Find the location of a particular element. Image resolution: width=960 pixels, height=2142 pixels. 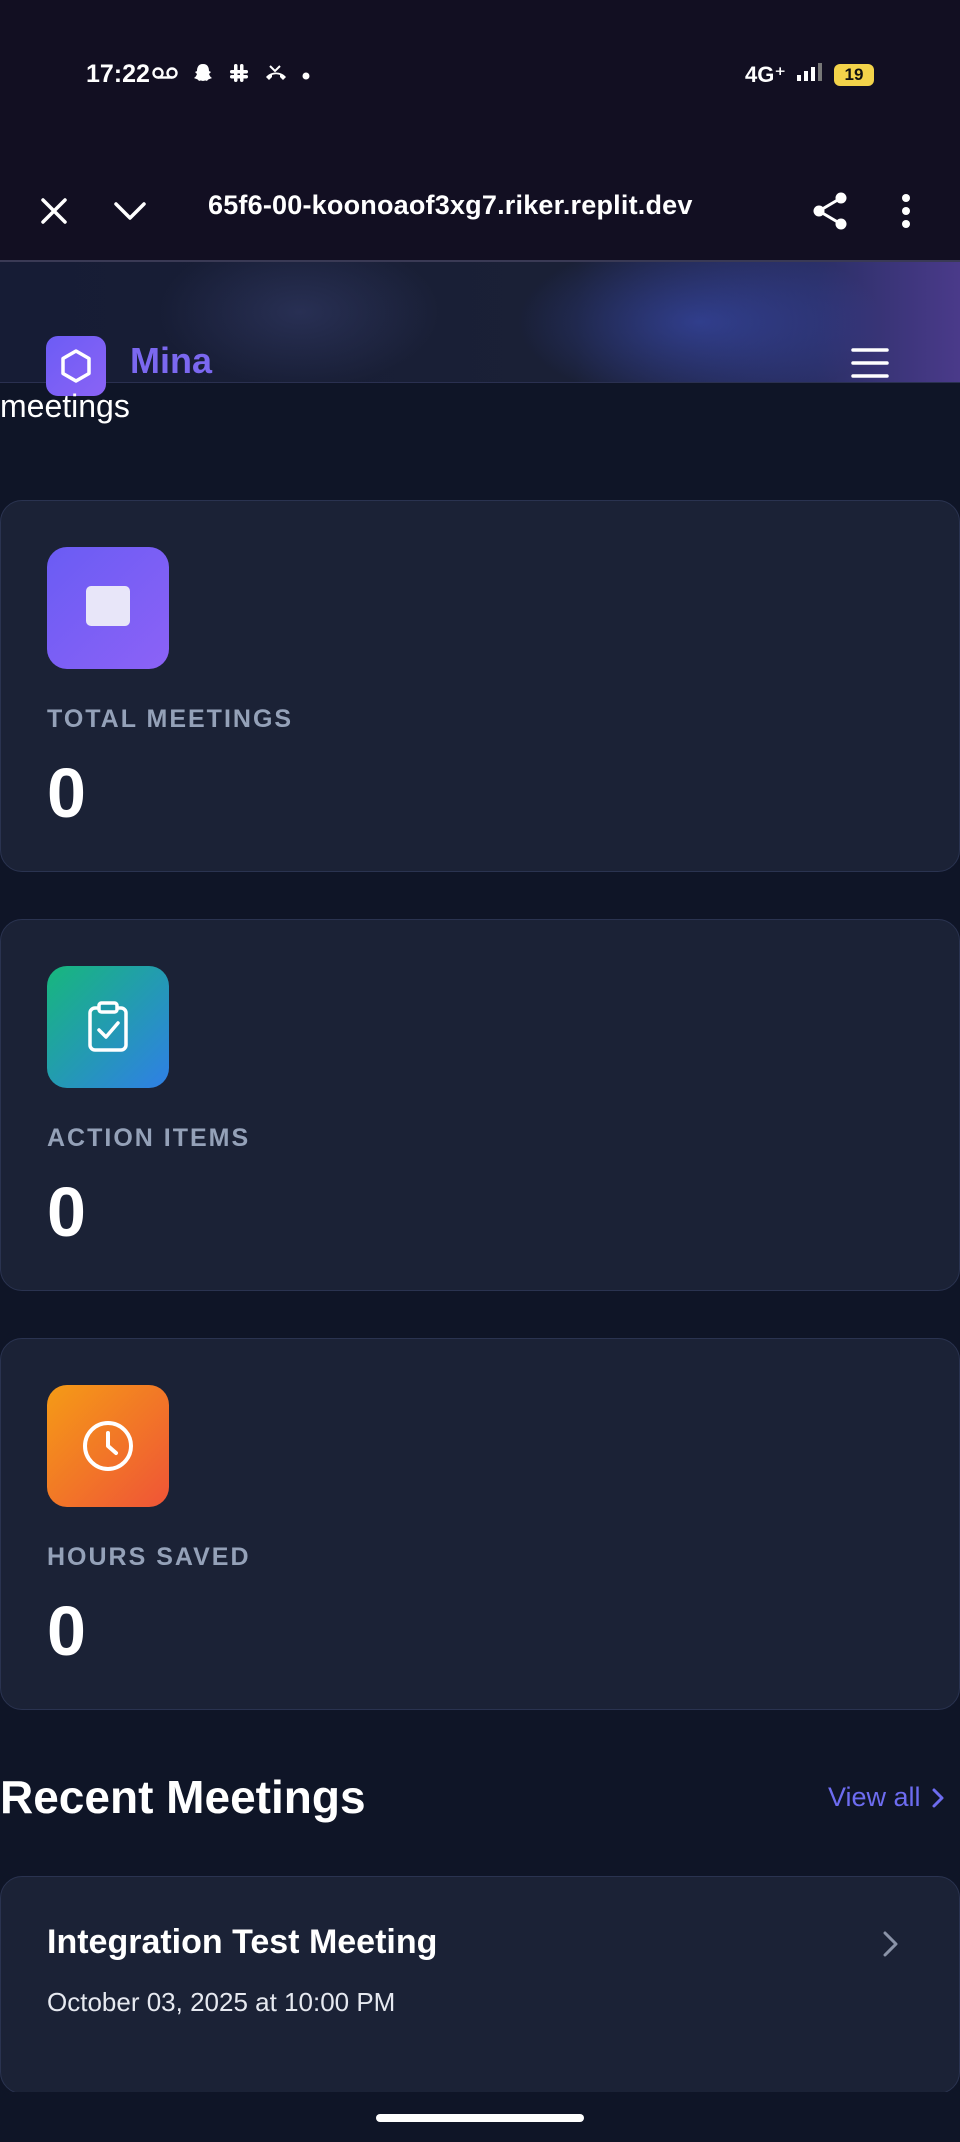

stop-square-icon is located at coordinates (108, 608).